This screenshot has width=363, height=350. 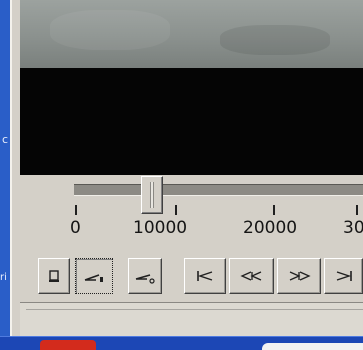 I want to click on play-input-icon, so click(x=93, y=278).